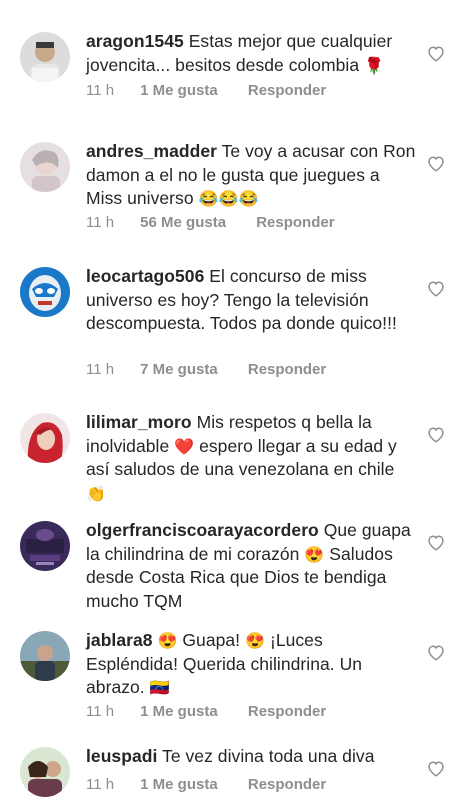 This screenshot has width=474, height=811. I want to click on rose-emoji: 🌹, so click(374, 66).